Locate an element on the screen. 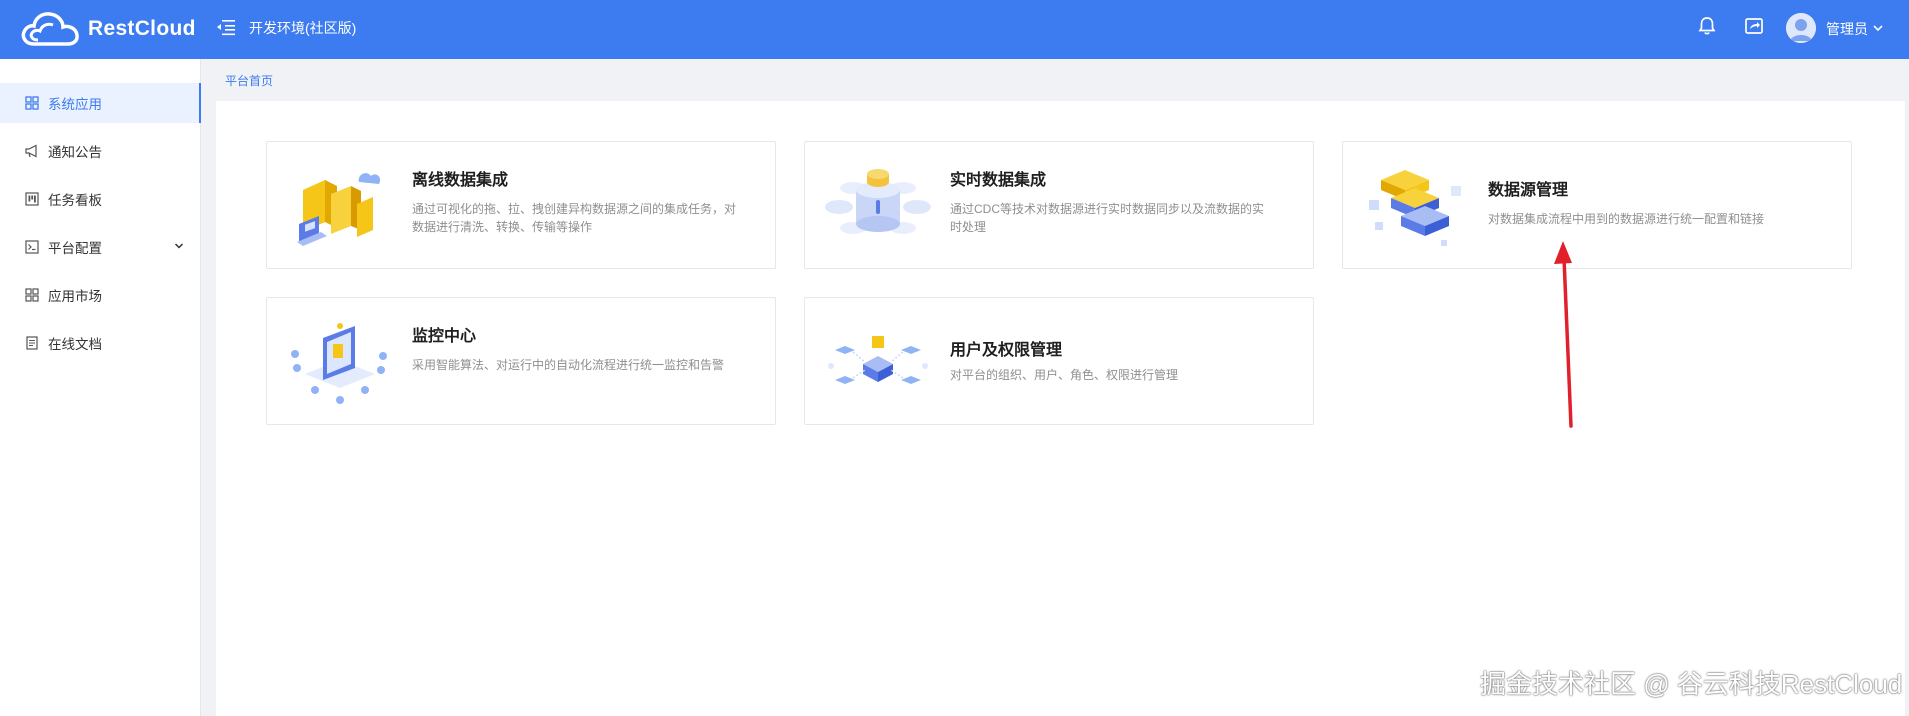 The height and width of the screenshot is (716, 1909). card-user-permission-management: 用户及权限管理 对平台的组织、用户、角色、权限进行管理 is located at coordinates (1059, 361).